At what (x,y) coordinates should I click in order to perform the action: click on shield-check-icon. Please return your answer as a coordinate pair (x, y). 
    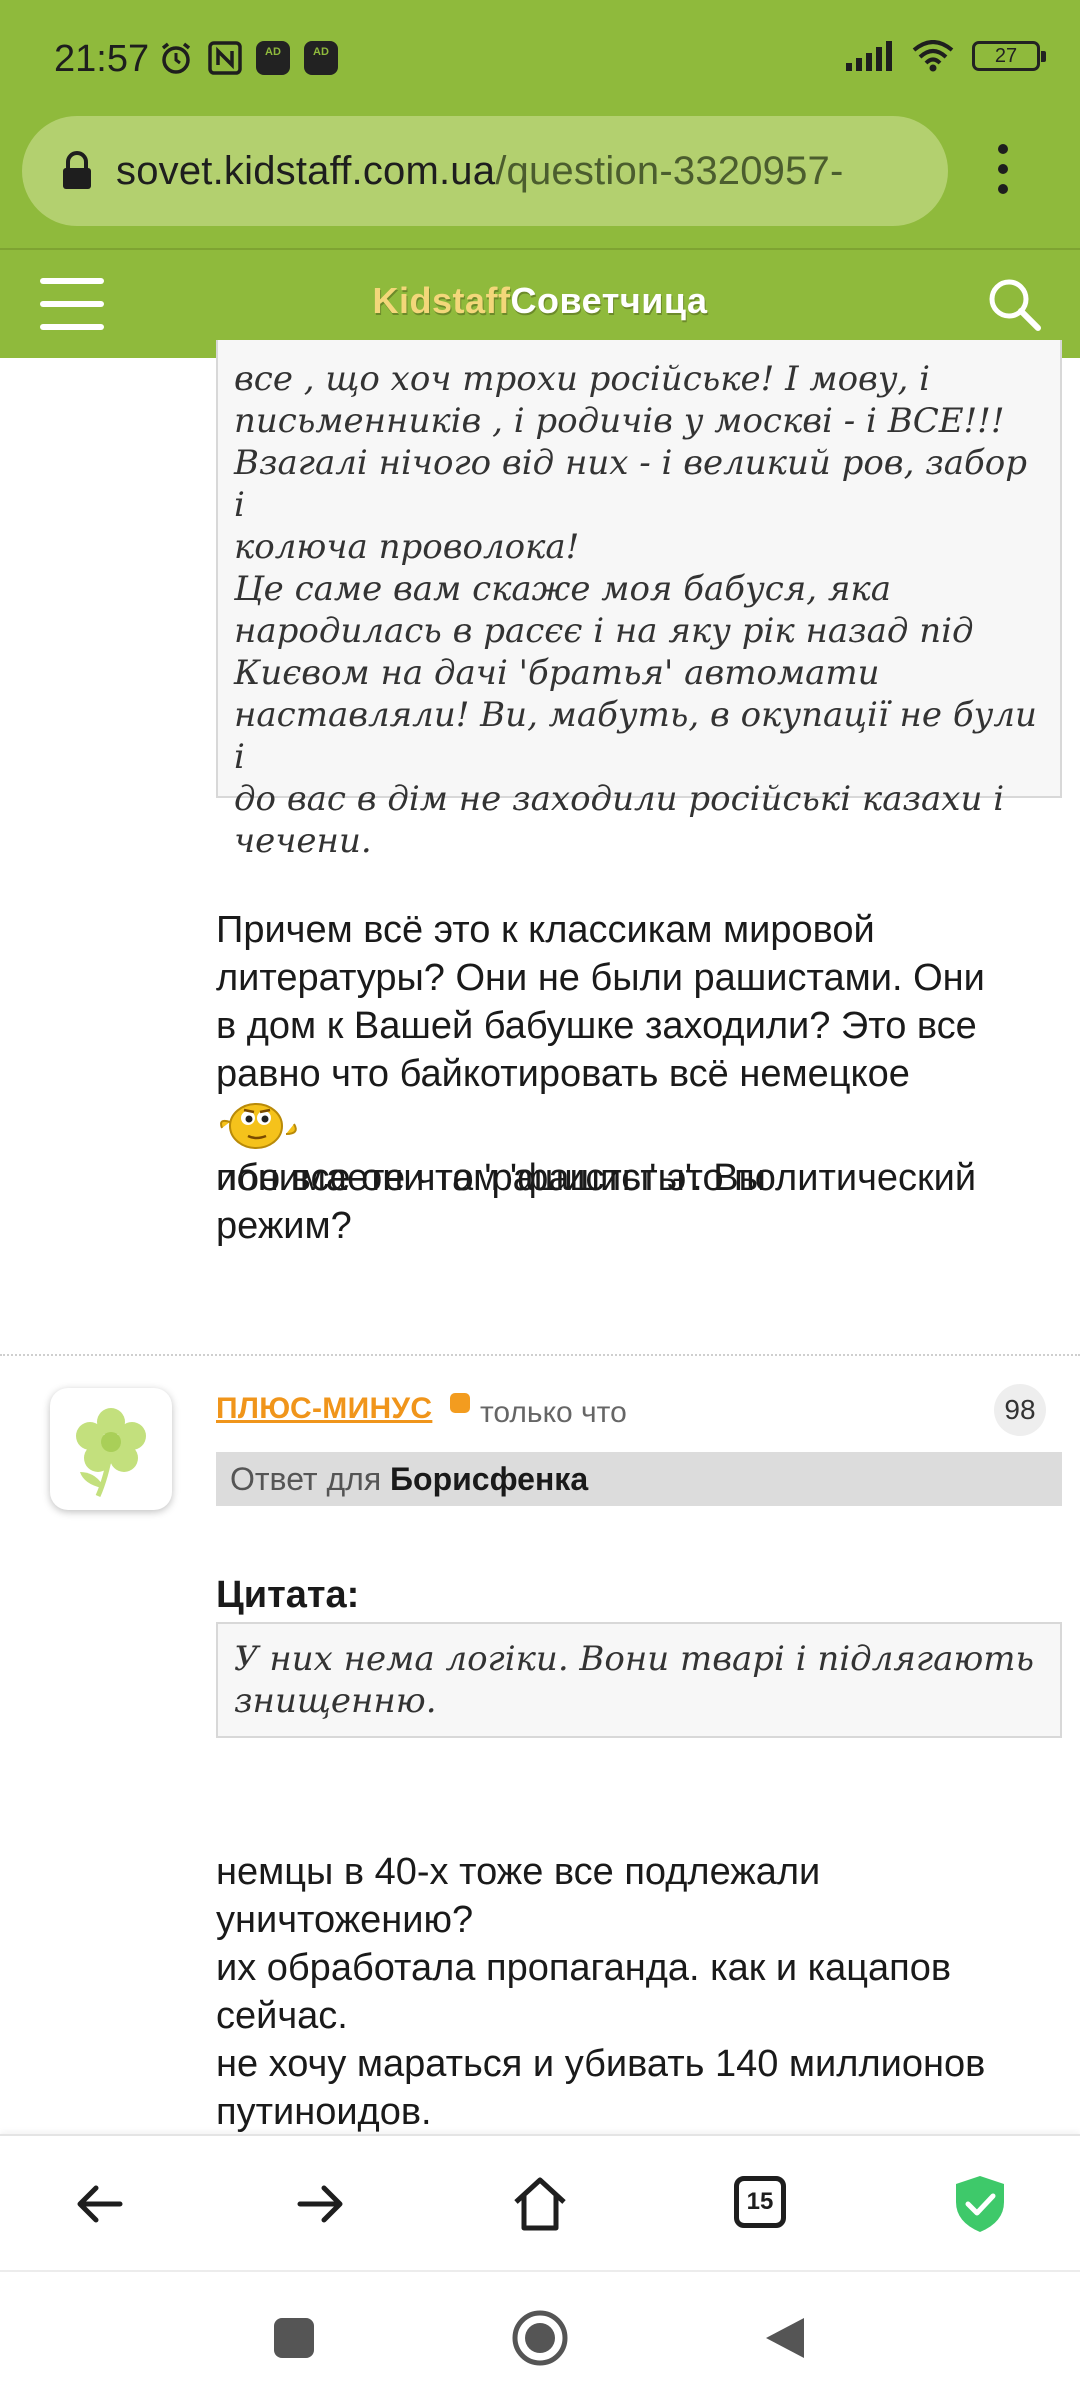
    Looking at the image, I should click on (980, 2204).